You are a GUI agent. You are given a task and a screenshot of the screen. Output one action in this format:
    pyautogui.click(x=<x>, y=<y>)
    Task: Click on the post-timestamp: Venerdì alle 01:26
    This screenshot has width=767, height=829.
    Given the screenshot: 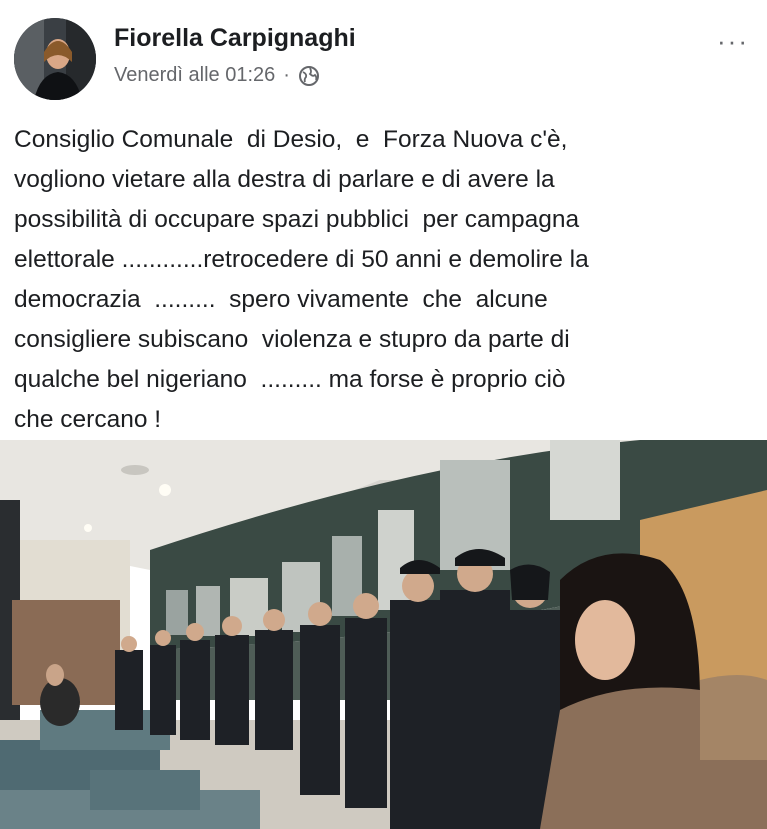 What is the action you would take?
    pyautogui.click(x=194, y=75)
    